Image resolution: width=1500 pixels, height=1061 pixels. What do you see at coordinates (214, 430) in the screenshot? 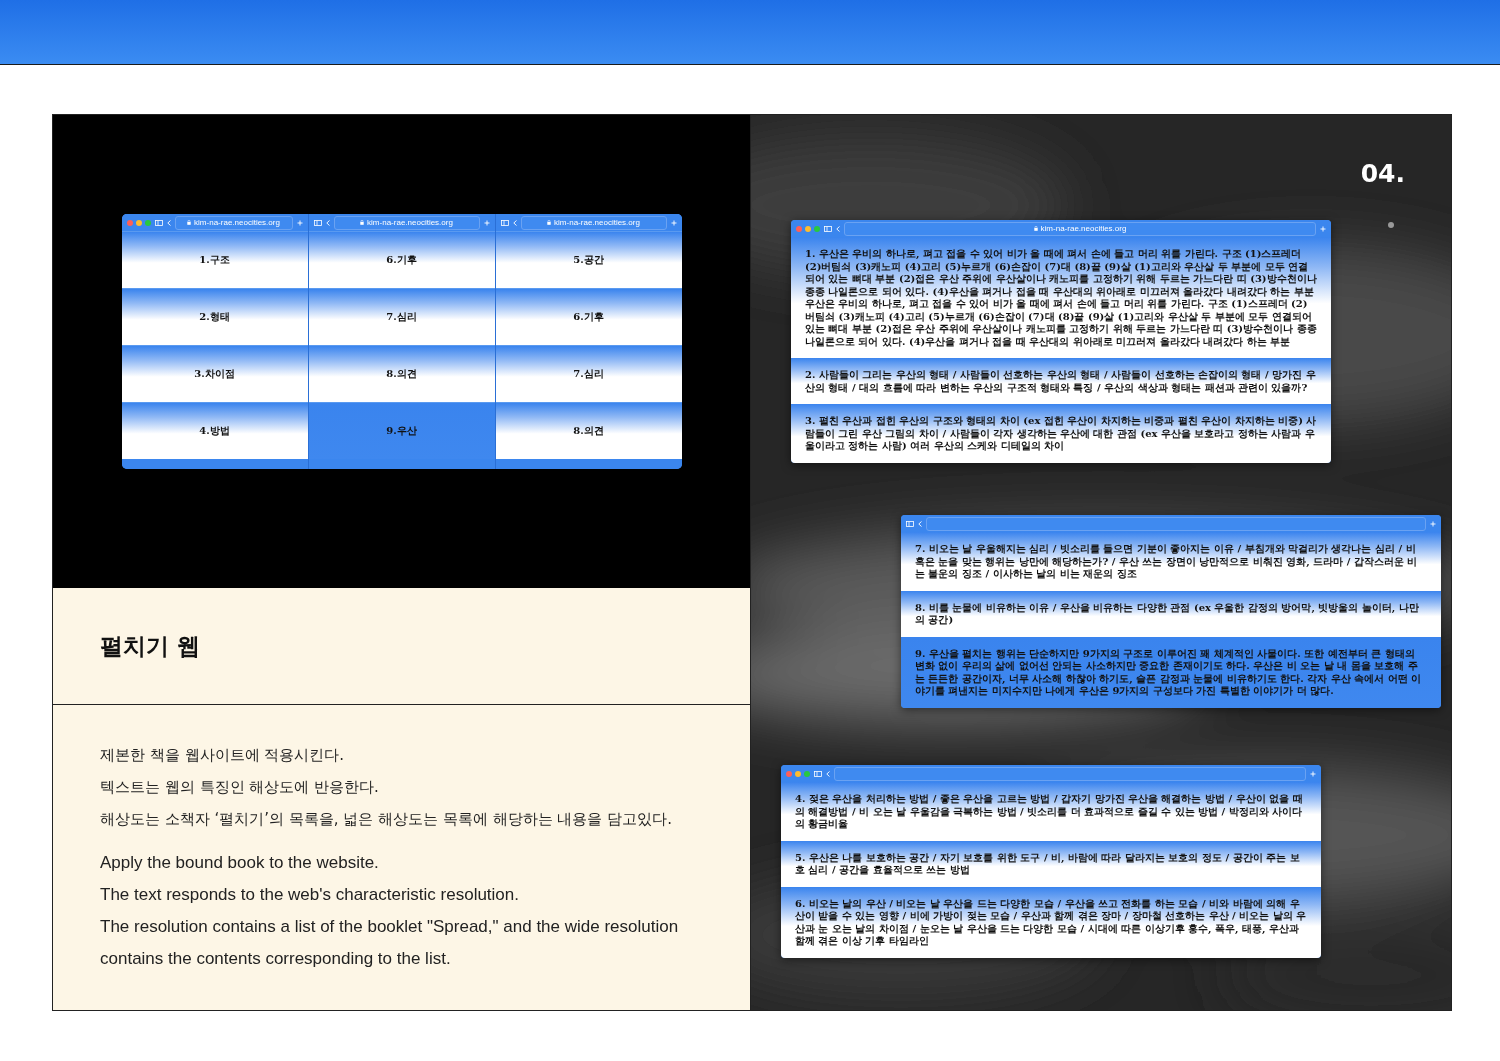
I see `list-band: 4.방법` at bounding box center [214, 430].